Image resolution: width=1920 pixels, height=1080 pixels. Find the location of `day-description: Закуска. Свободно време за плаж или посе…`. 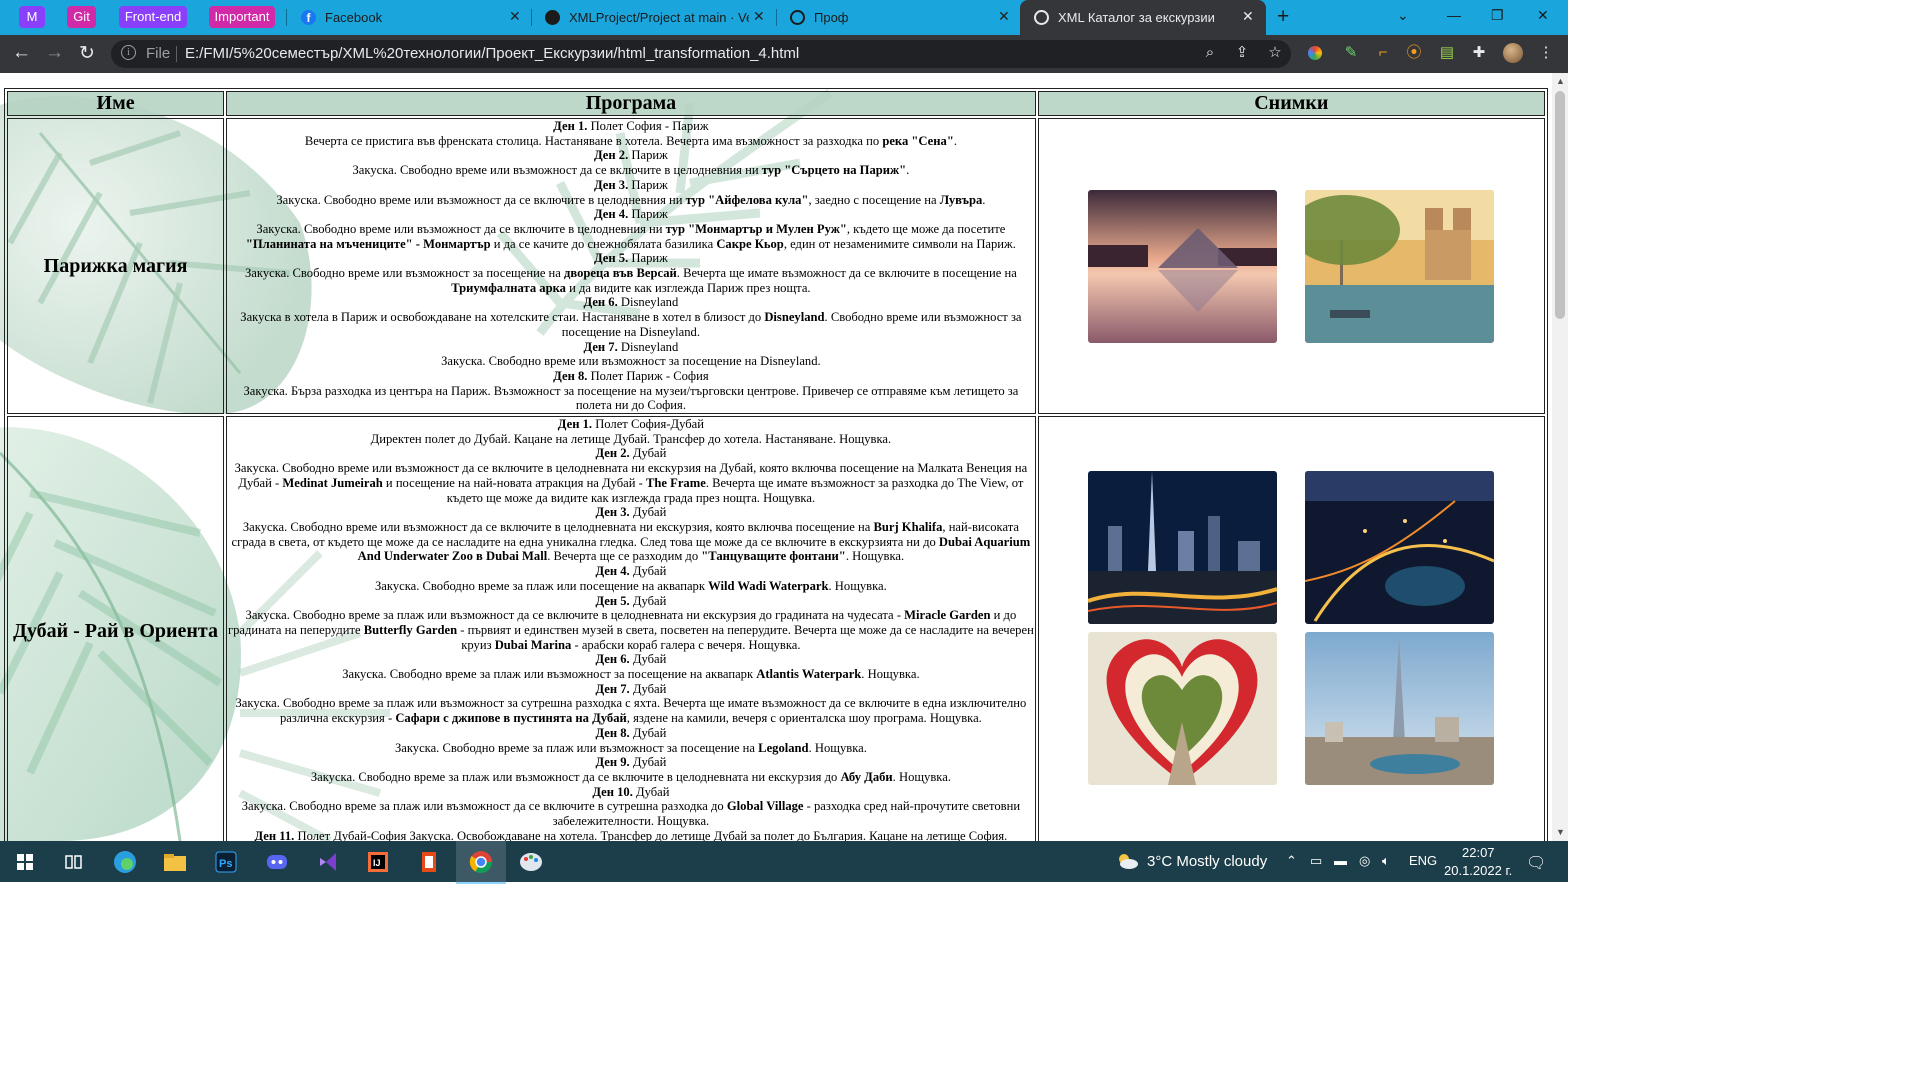

day-description: Закуска. Свободно време за плаж или посе… is located at coordinates (630, 585).